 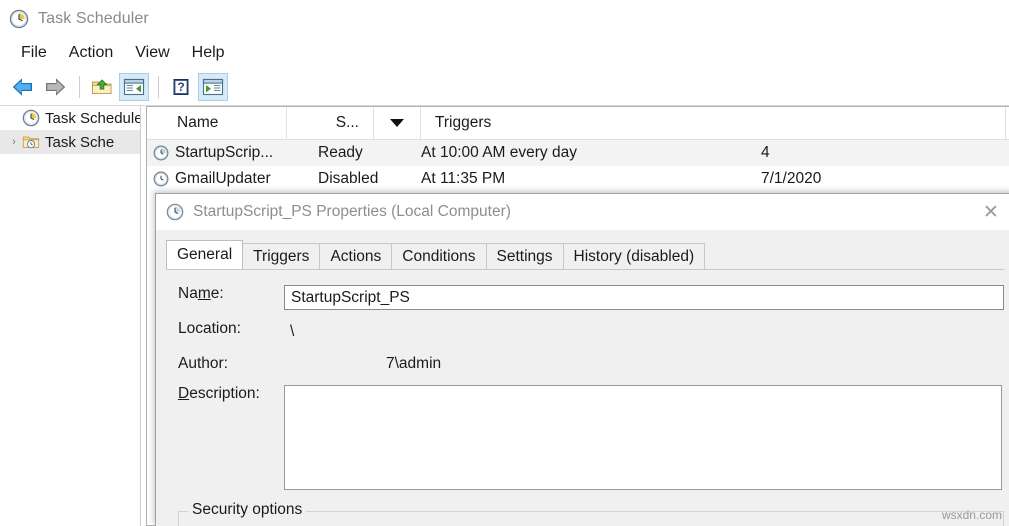 I want to click on task-triggers-cell: At 10:00 AM every day, so click(x=499, y=152).